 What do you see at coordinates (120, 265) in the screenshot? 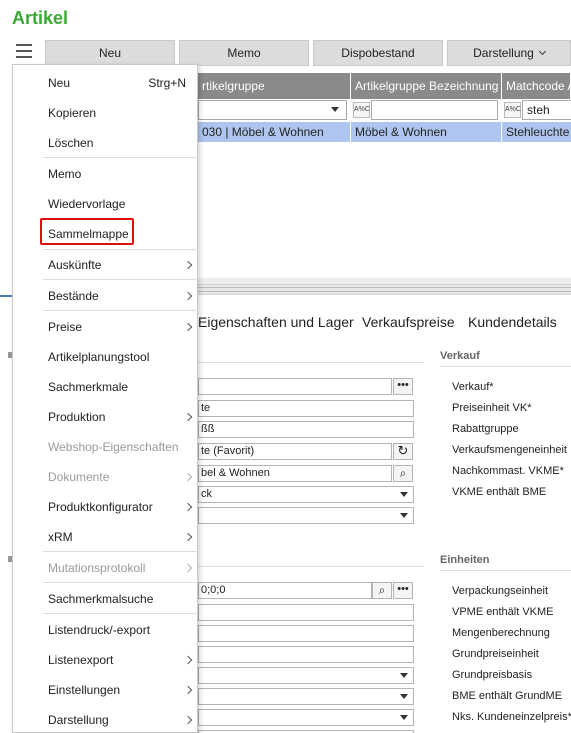
I see `menu-item-auskuenfte: Auskünfte` at bounding box center [120, 265].